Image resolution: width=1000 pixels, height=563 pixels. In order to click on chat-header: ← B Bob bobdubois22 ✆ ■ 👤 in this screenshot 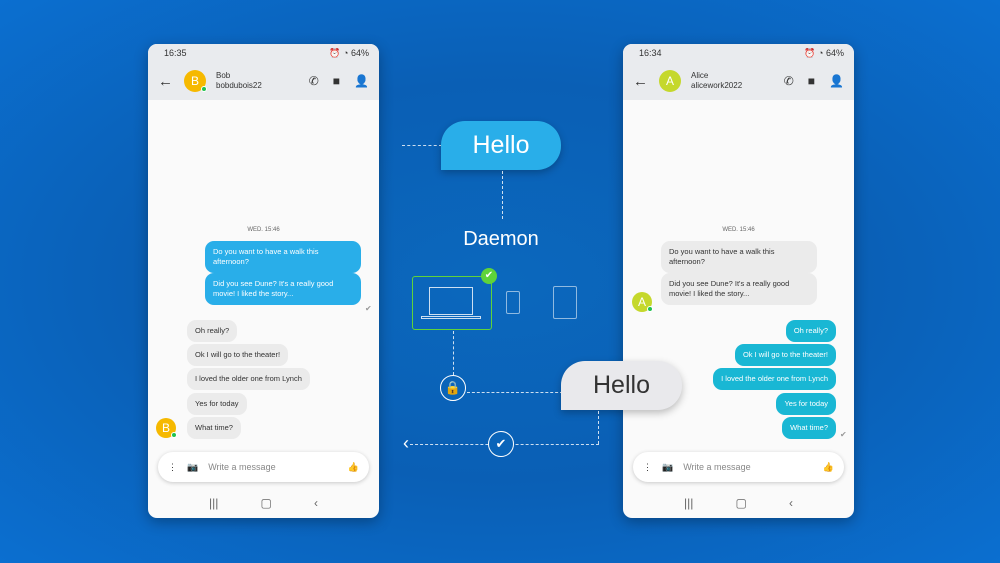, I will do `click(263, 81)`.